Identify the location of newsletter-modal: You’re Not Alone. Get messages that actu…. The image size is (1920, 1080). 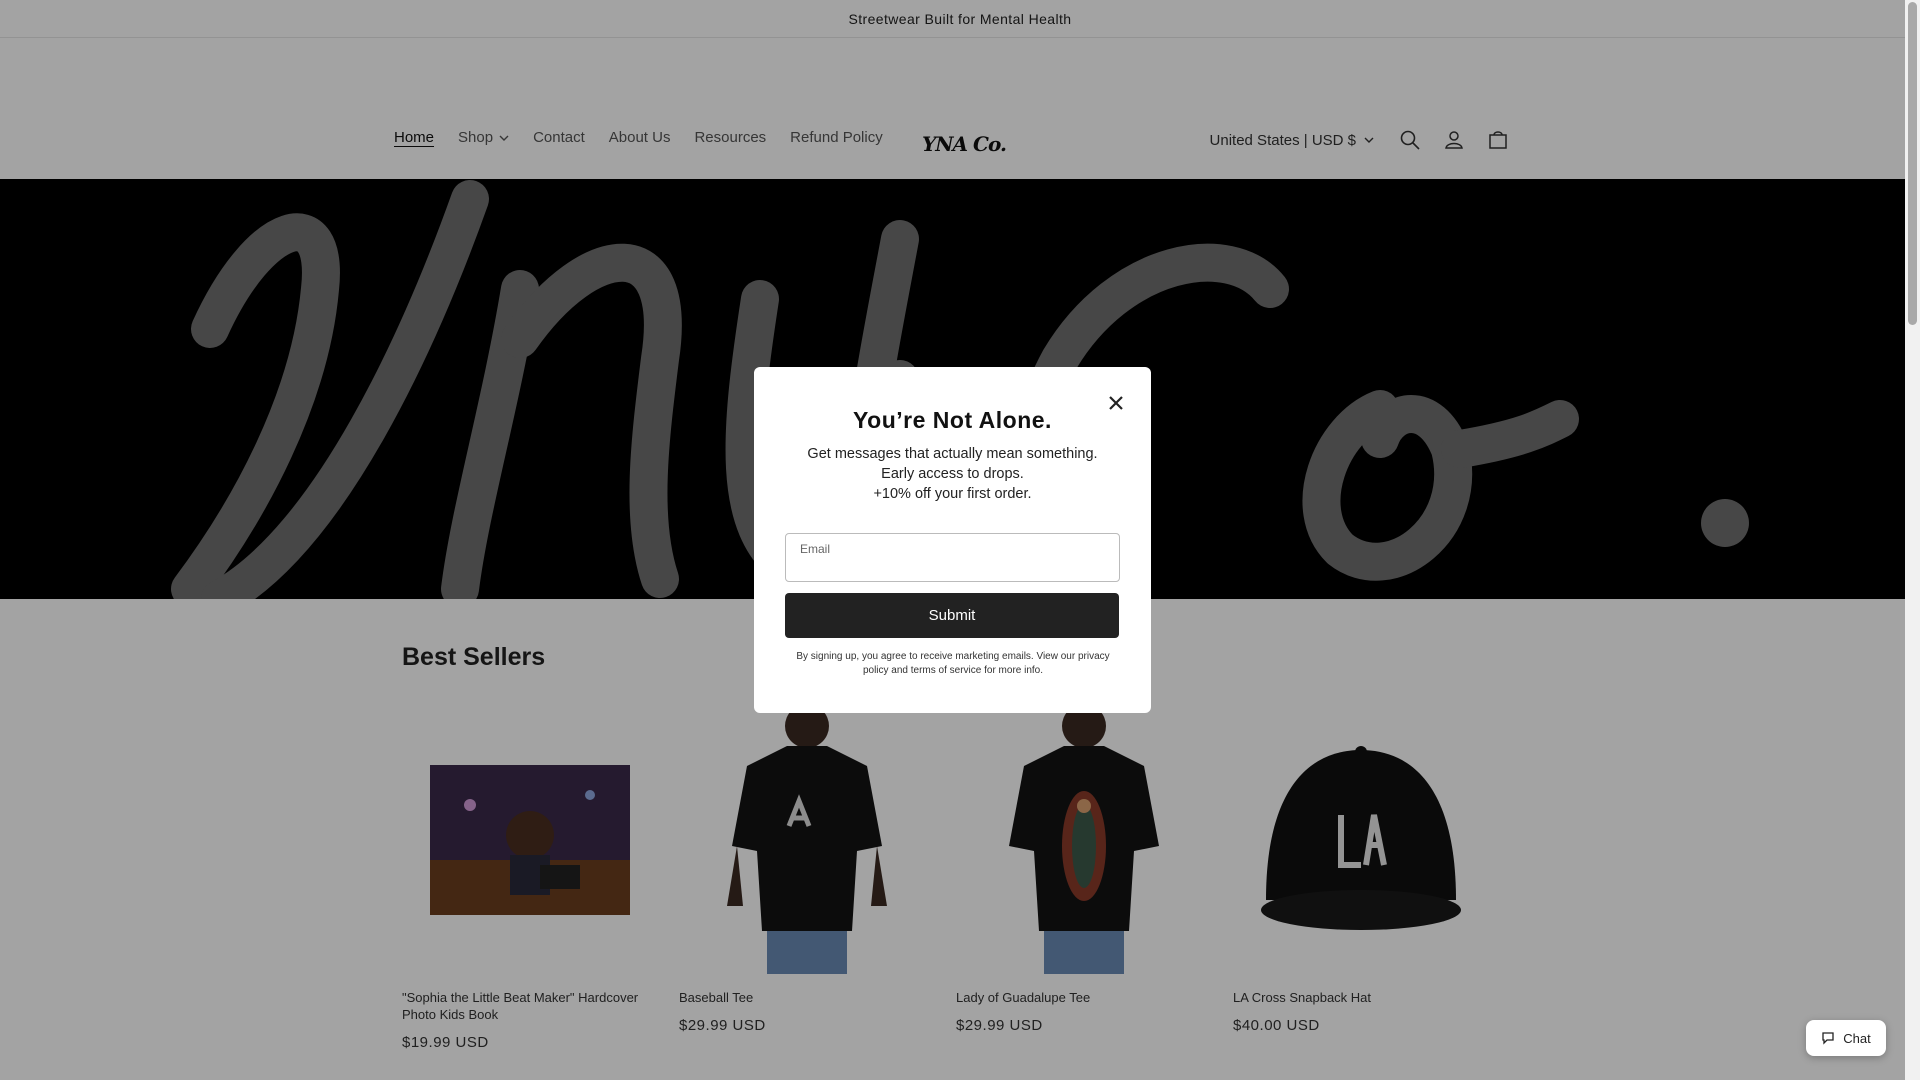
(952, 540).